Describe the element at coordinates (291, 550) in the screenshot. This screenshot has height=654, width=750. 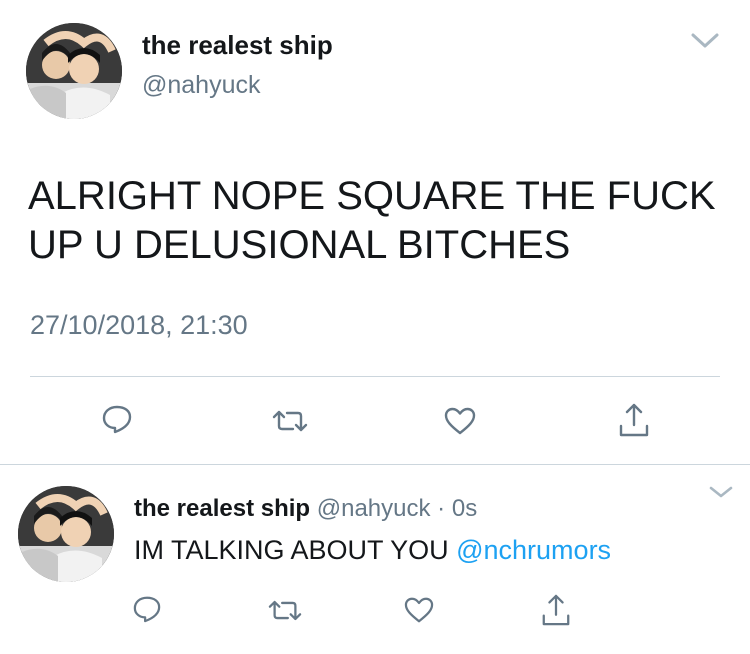
I see `reply-body: IM TALKING ABOUT YOU` at that location.